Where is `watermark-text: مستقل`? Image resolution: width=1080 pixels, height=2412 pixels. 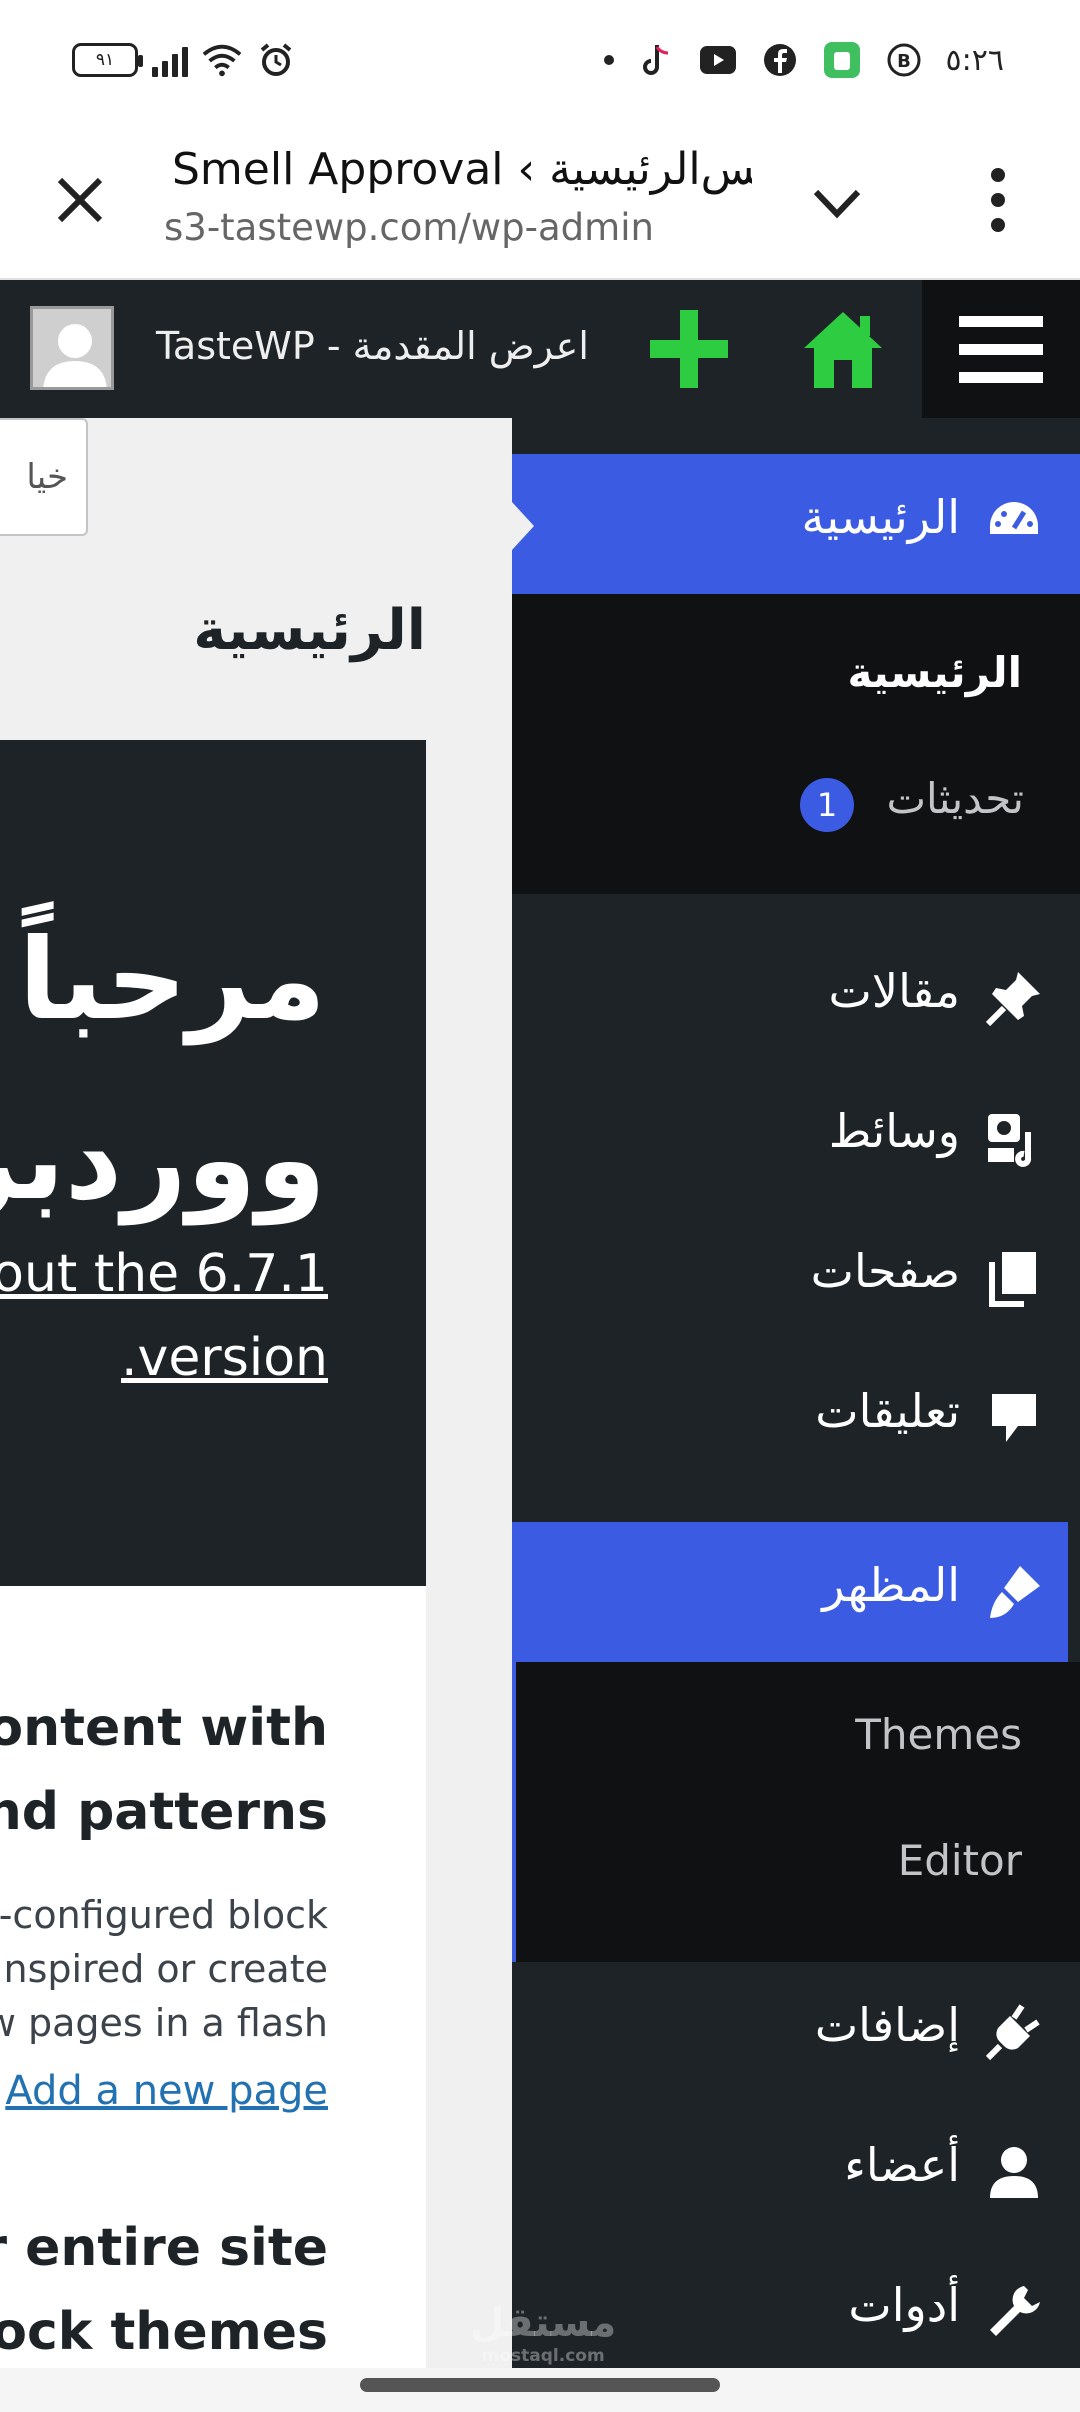
watermark-text: مستقل is located at coordinates (543, 2323).